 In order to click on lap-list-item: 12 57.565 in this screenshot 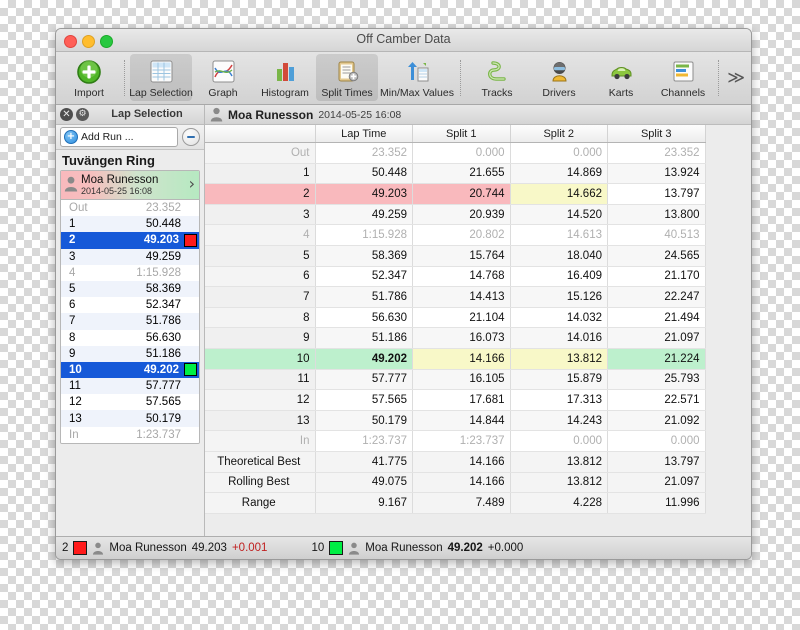, I will do `click(130, 402)`.